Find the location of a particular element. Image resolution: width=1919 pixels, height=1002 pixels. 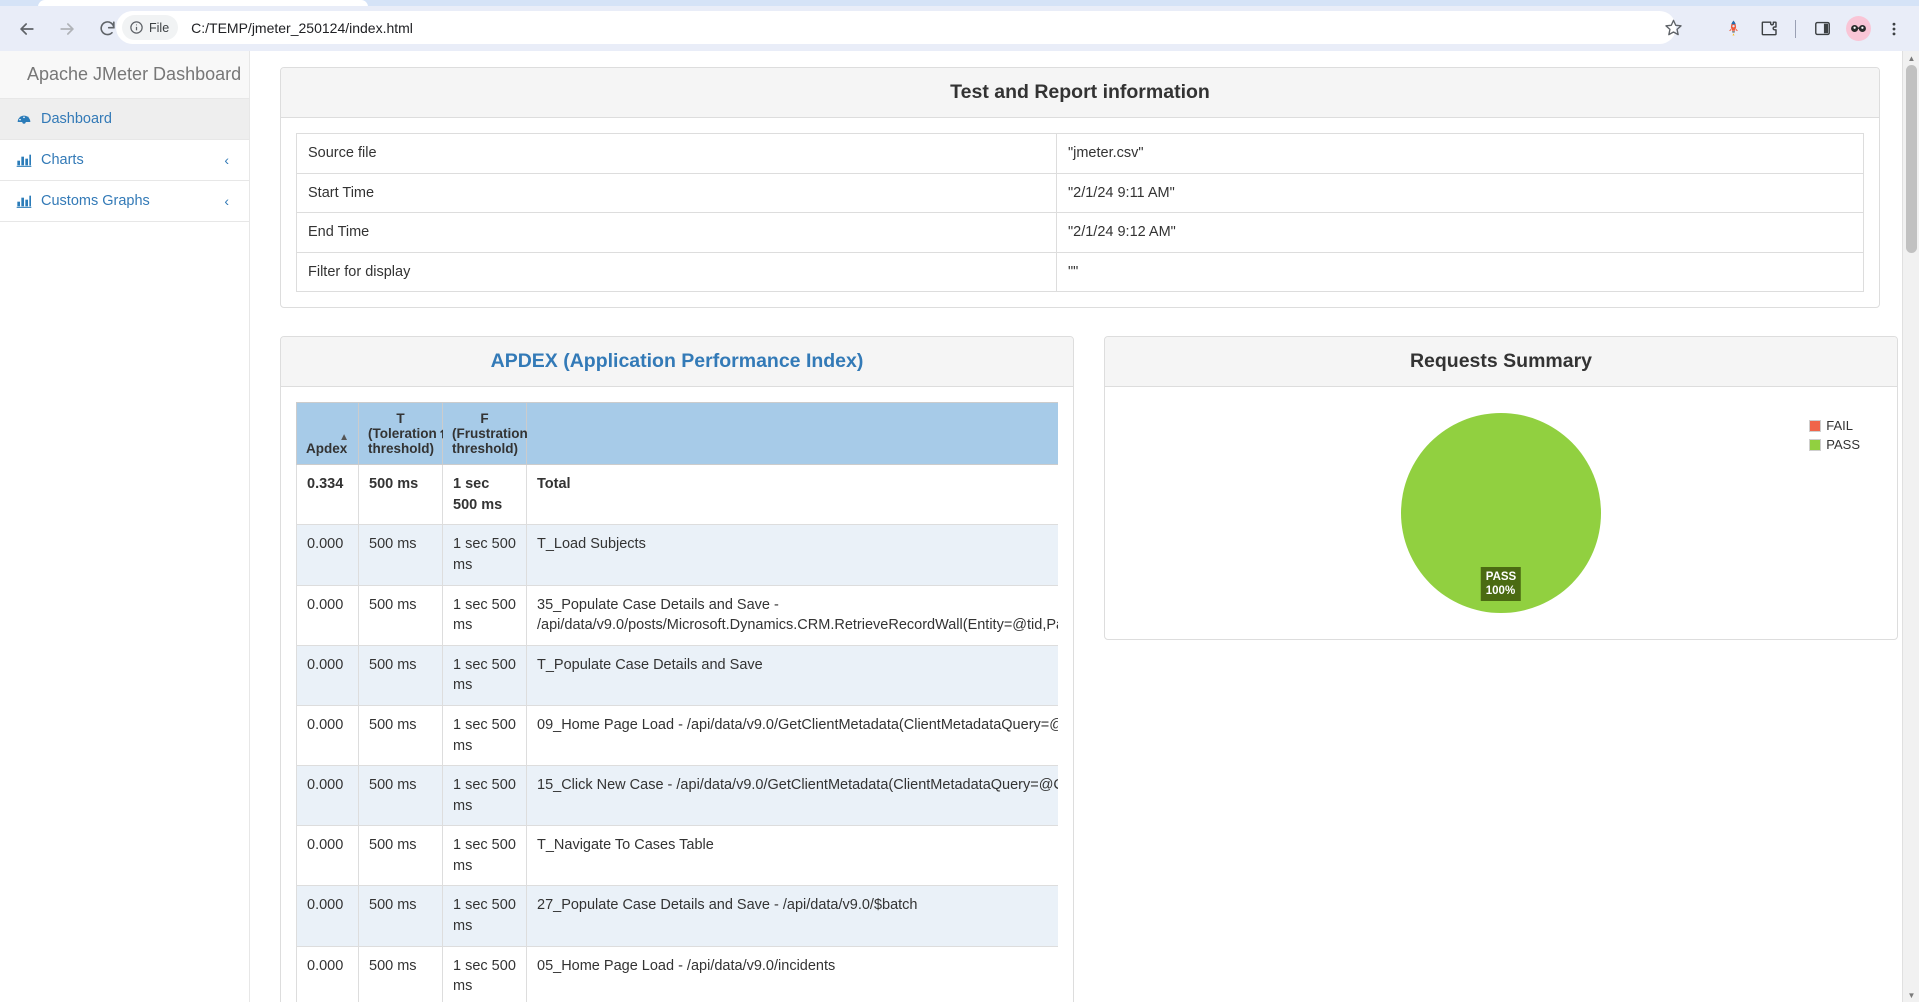

sidebar-item-label: Charts is located at coordinates (62, 160).